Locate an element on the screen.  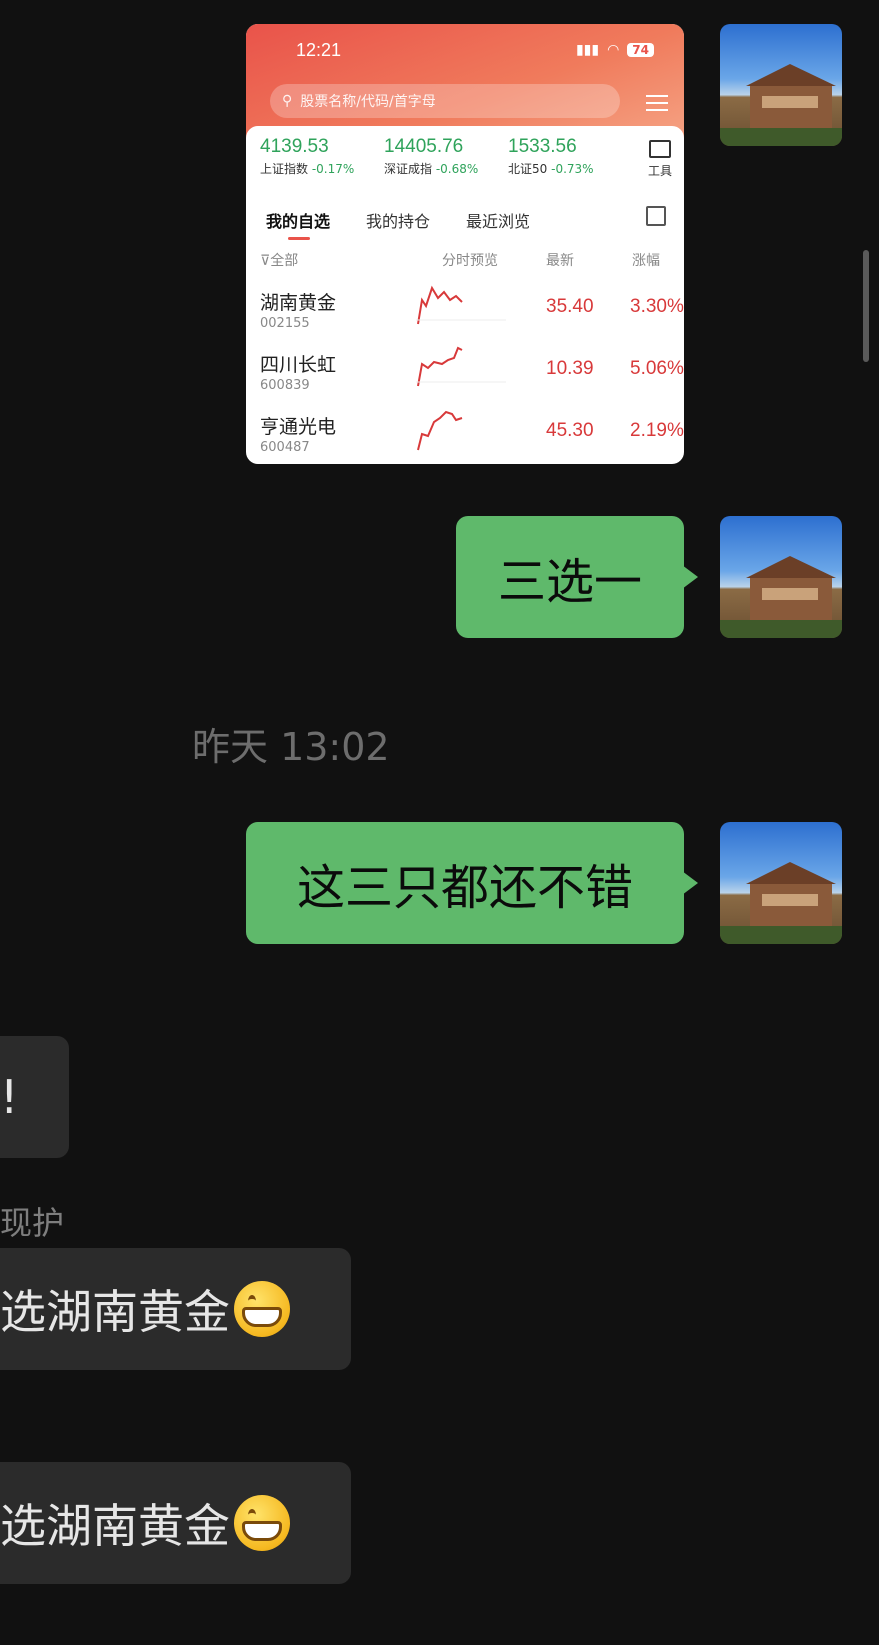
index-name: 上证指数 is located at coordinates (284, 169).